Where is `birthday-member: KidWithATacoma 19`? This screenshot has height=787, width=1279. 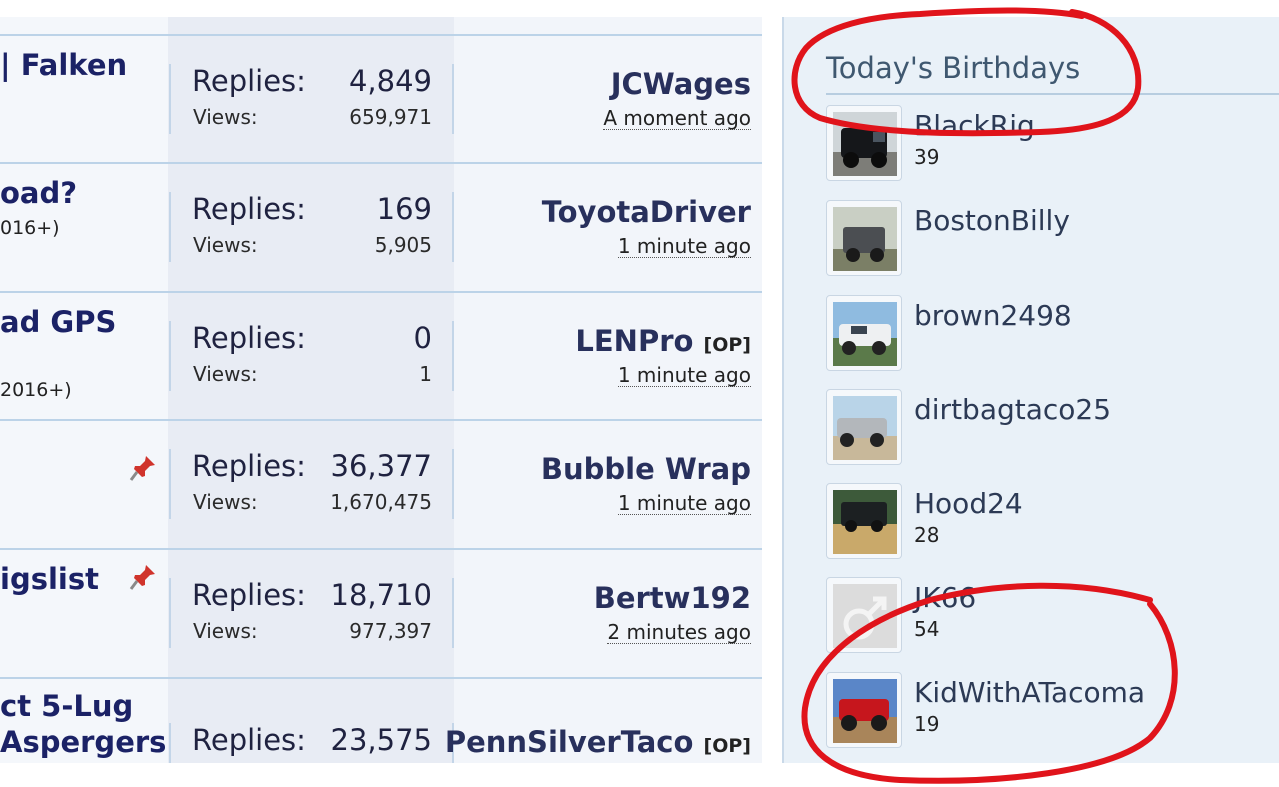 birthday-member: KidWithATacoma 19 is located at coordinates (1046, 712).